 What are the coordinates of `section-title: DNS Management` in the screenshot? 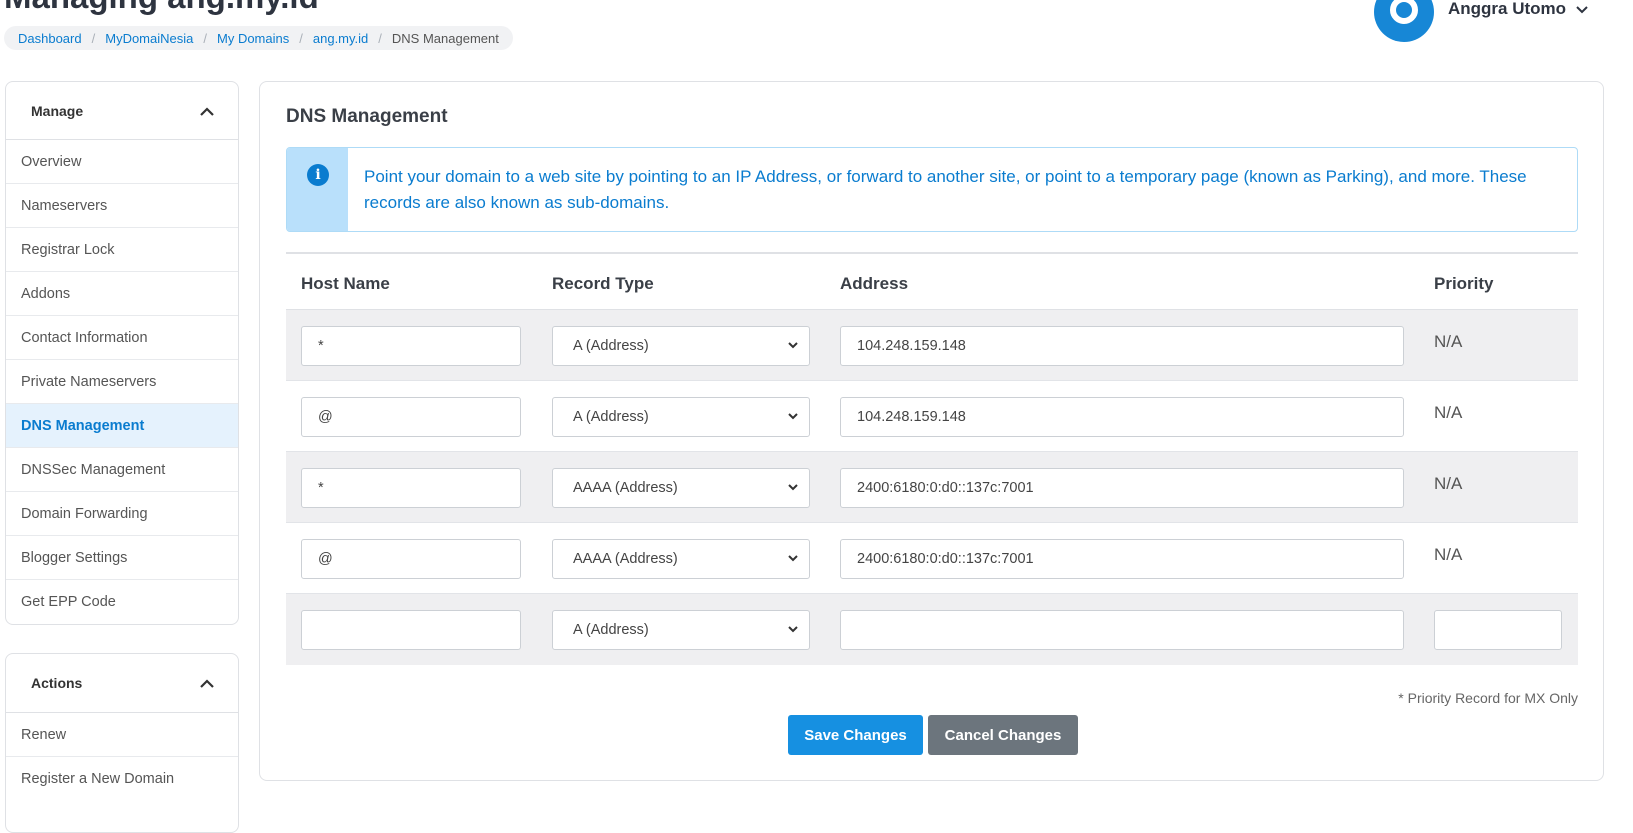 It's located at (367, 116).